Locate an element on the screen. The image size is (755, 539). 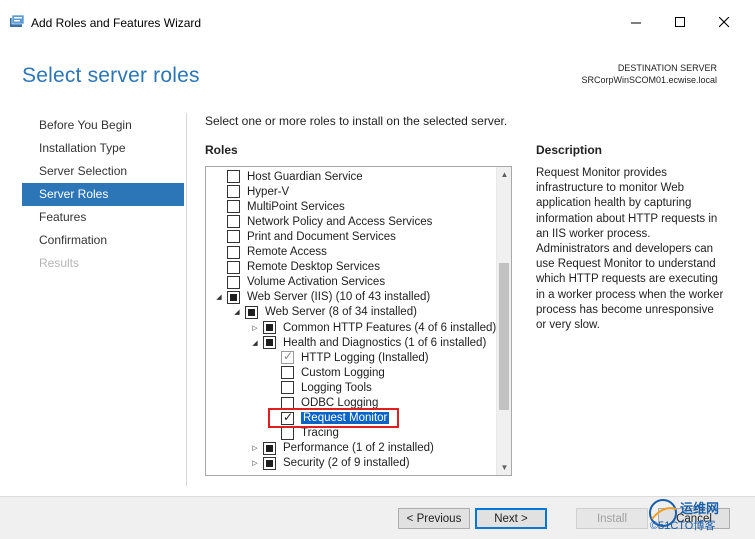
role-row: Logging Tools is located at coordinates (320, 387).